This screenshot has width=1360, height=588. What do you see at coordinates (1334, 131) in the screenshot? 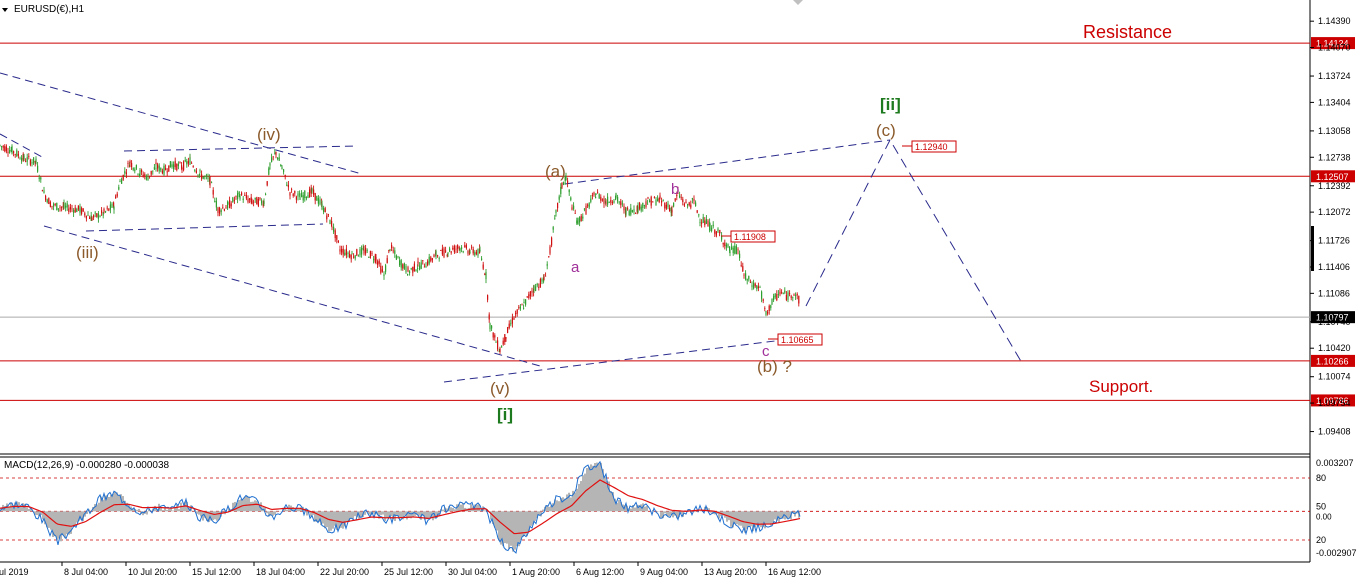
I see `price-tick-label: 1.13058` at bounding box center [1334, 131].